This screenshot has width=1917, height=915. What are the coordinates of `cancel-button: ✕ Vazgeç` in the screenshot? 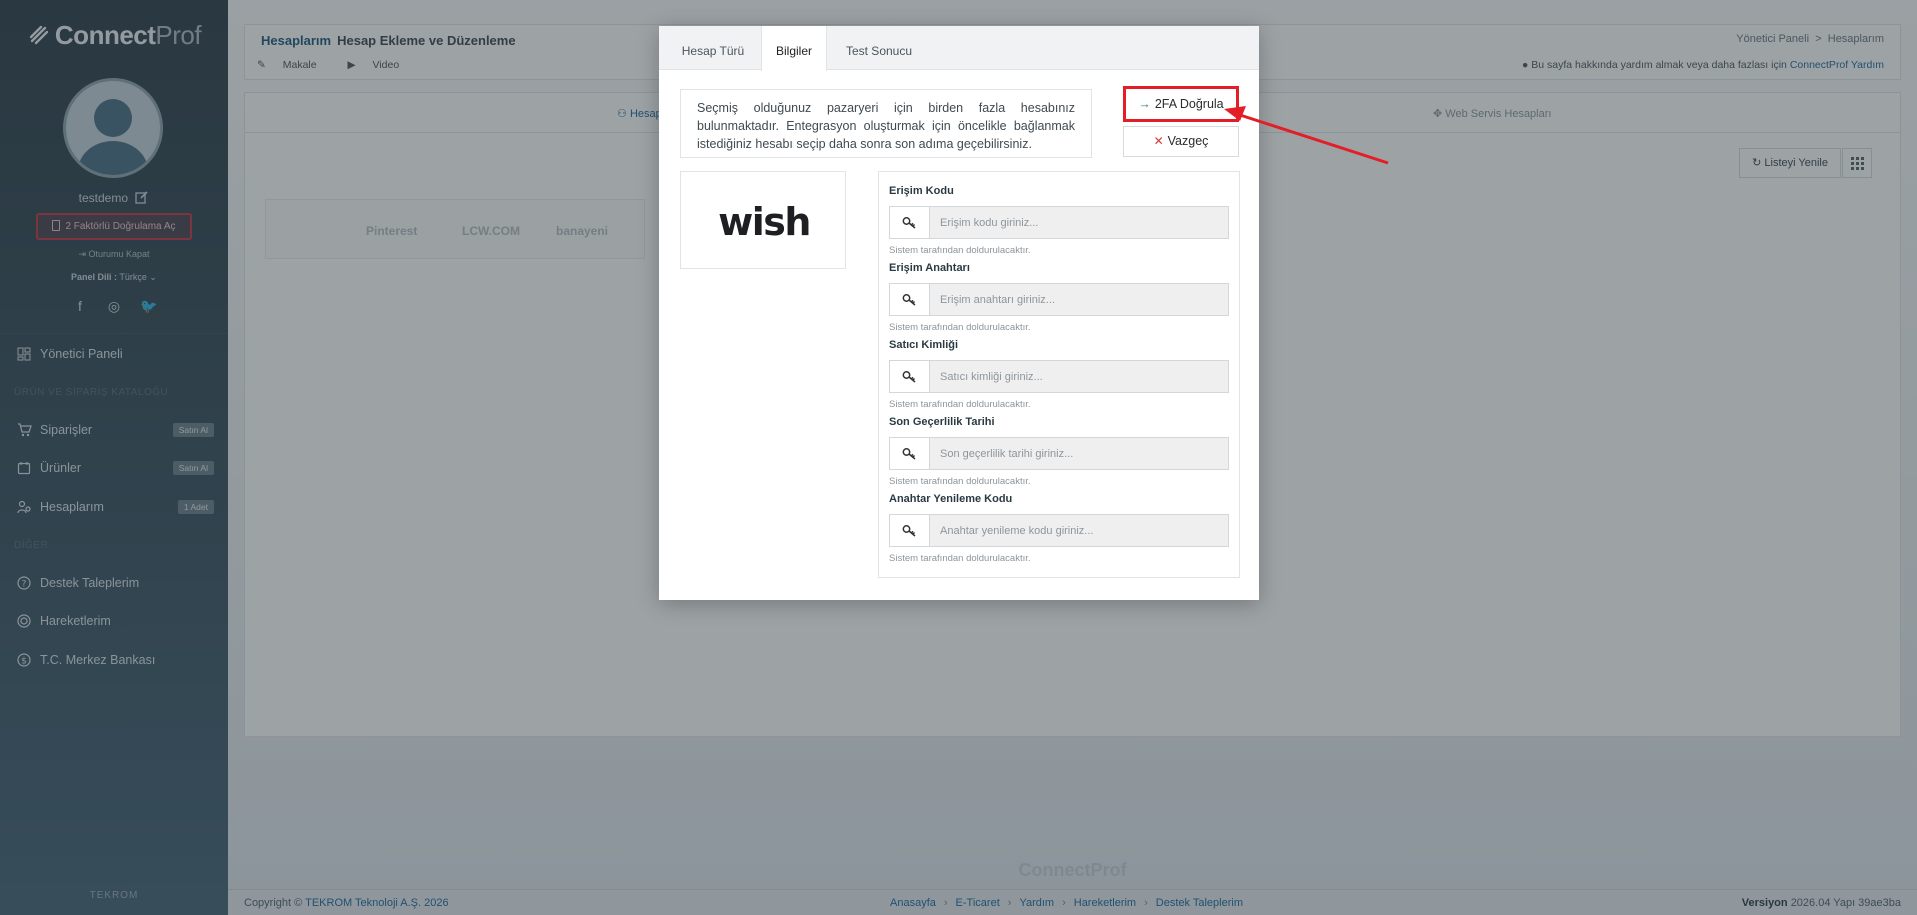 It's located at (1181, 141).